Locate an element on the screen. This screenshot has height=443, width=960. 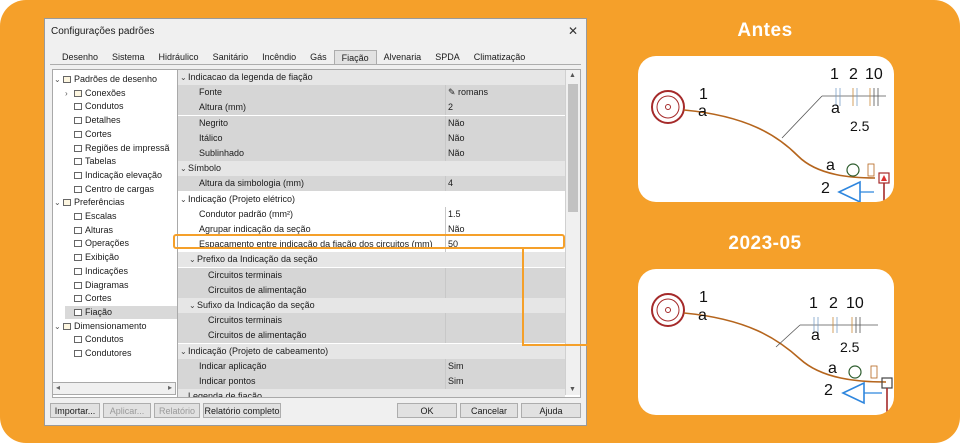
scroll-down-icon: ▼ is located at coordinates (572, 389).